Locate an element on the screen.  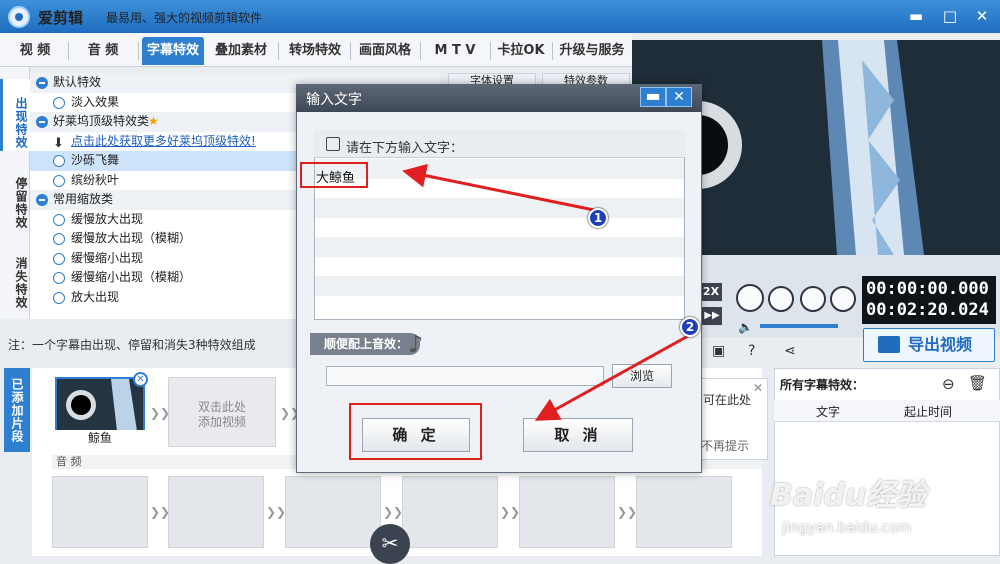
effect-type-tabs: 出现特效 停留特效 消失特效 is located at coordinates (15, 193).